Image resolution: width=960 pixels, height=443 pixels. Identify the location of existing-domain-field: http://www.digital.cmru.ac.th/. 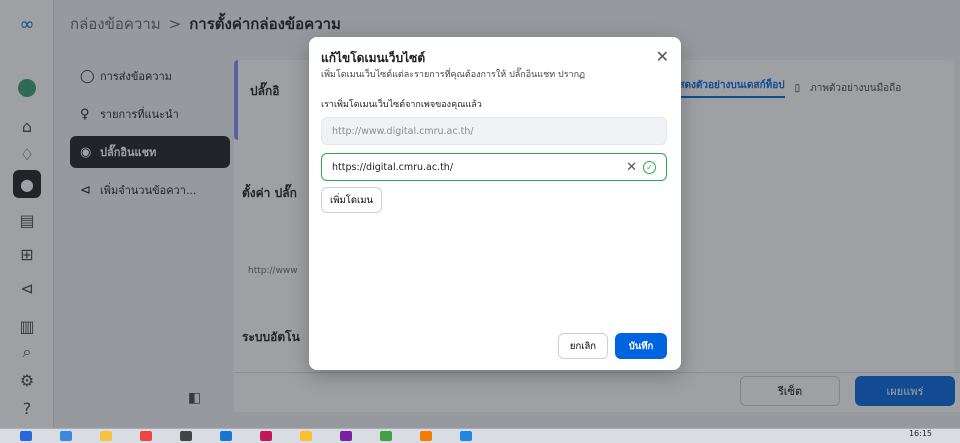
(494, 131).